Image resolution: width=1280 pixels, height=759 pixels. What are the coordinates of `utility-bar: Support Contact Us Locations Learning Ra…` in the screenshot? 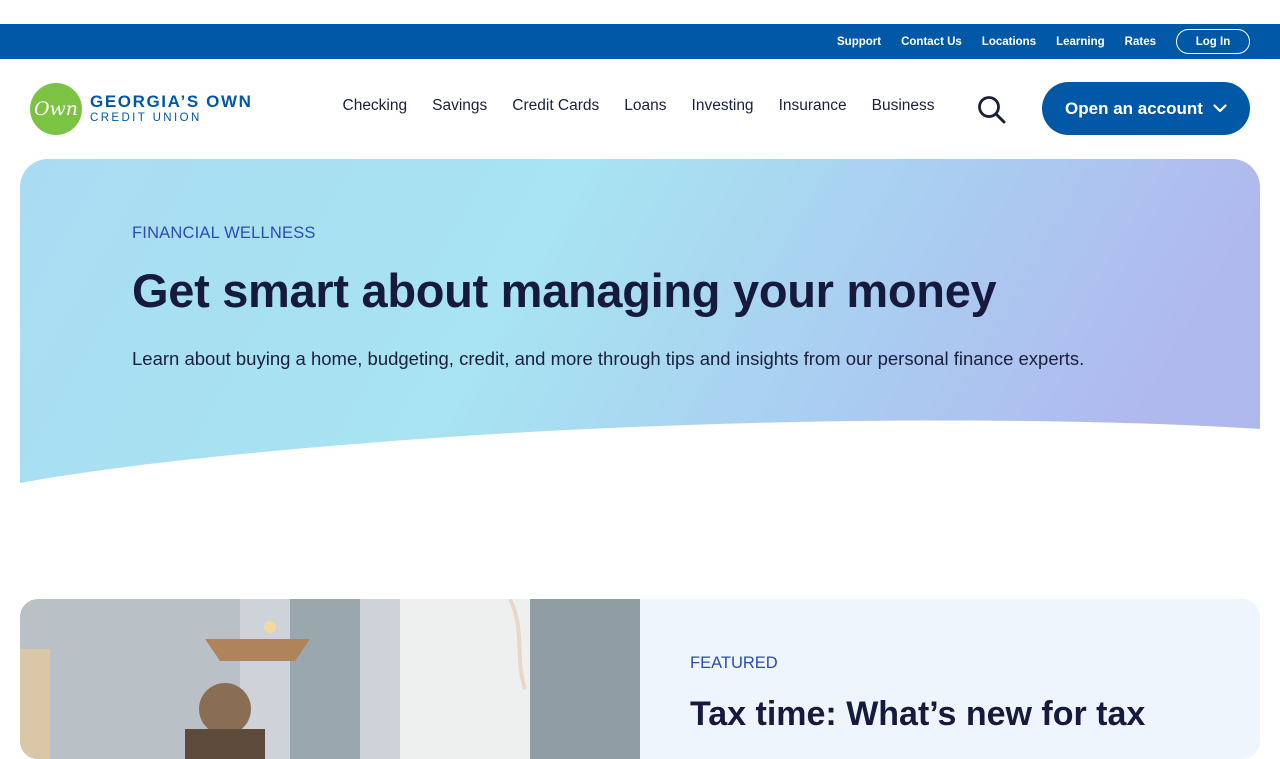 It's located at (640, 41).